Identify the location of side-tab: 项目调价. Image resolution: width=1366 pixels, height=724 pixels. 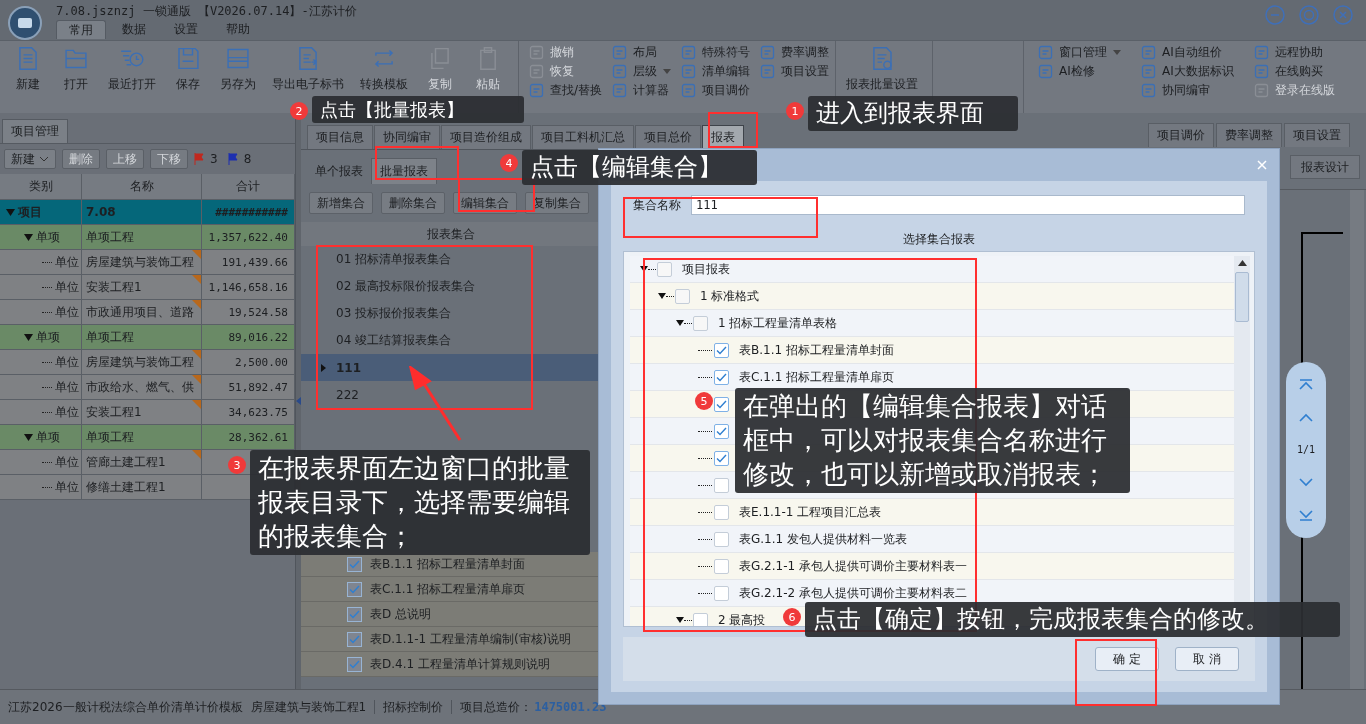
(1181, 135).